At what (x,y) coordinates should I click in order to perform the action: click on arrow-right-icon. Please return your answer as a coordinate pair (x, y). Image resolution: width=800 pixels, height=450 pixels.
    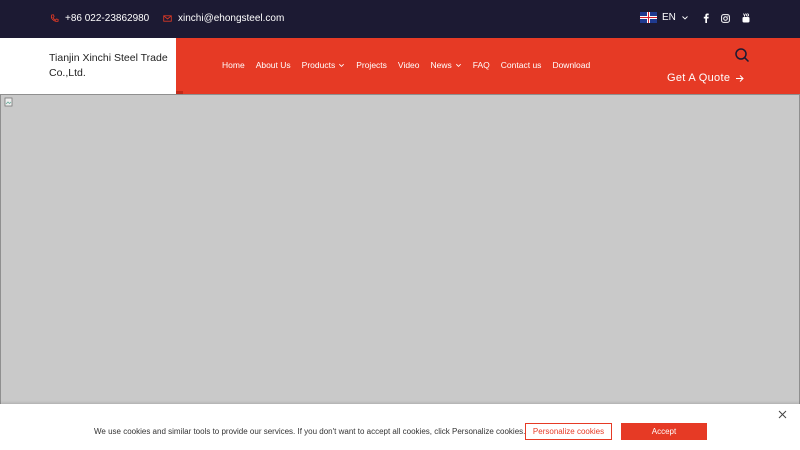
    Looking at the image, I should click on (740, 78).